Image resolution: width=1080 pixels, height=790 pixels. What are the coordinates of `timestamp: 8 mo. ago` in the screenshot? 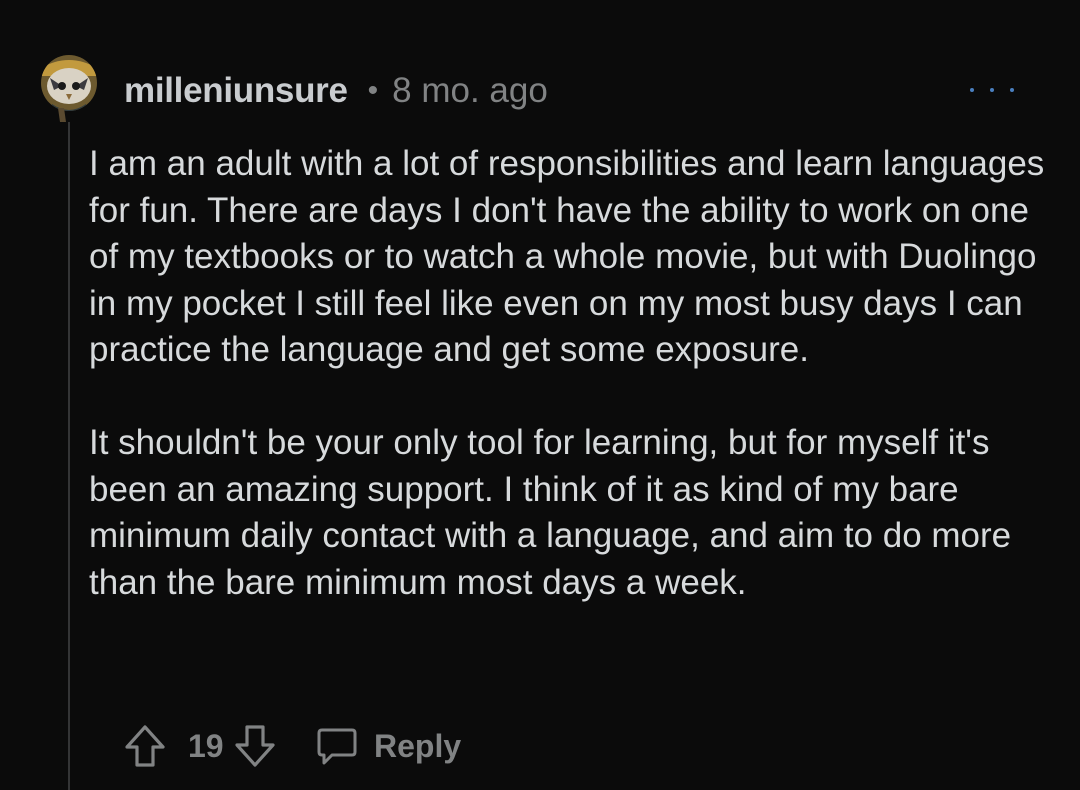 It's located at (470, 90).